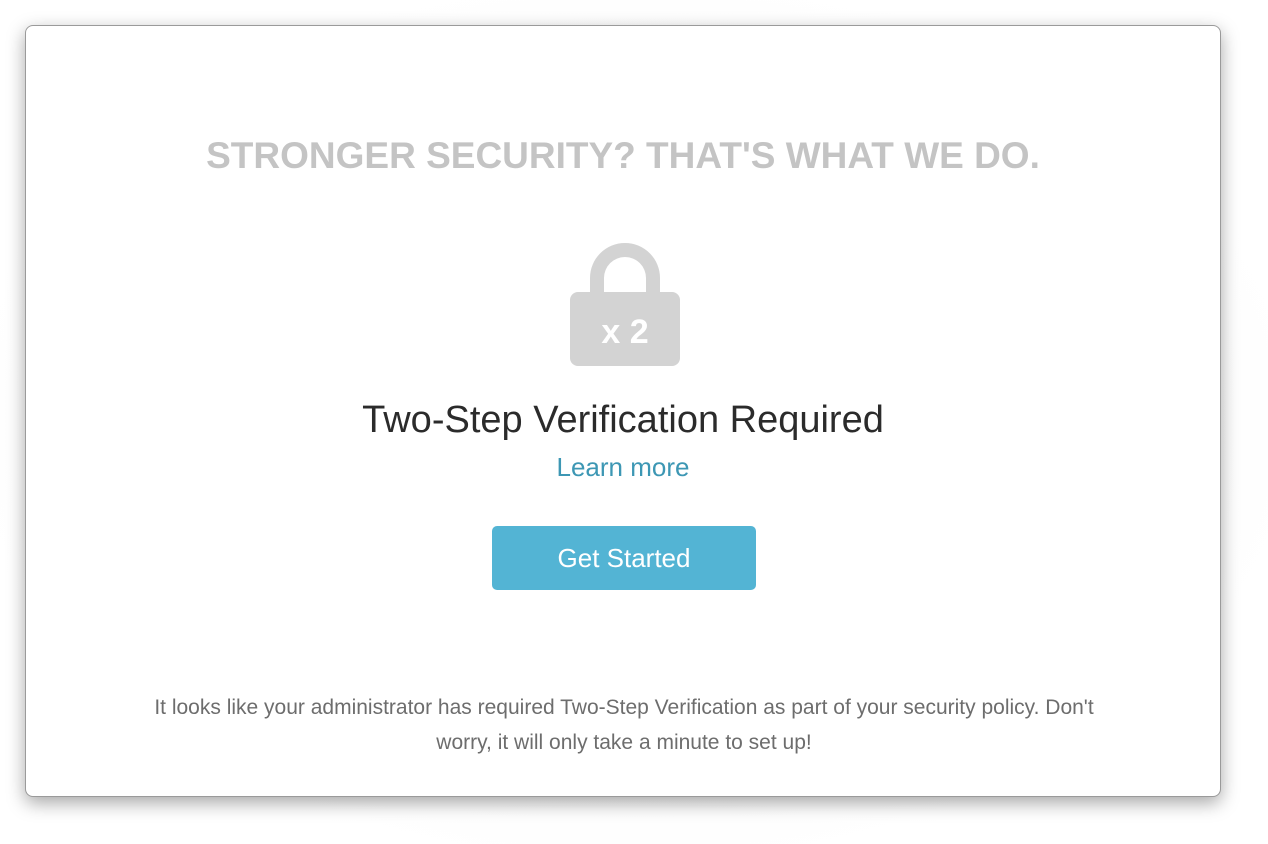 The width and height of the screenshot is (1268, 844). Describe the element at coordinates (625, 304) in the screenshot. I see `padlock-icon: x 2` at that location.